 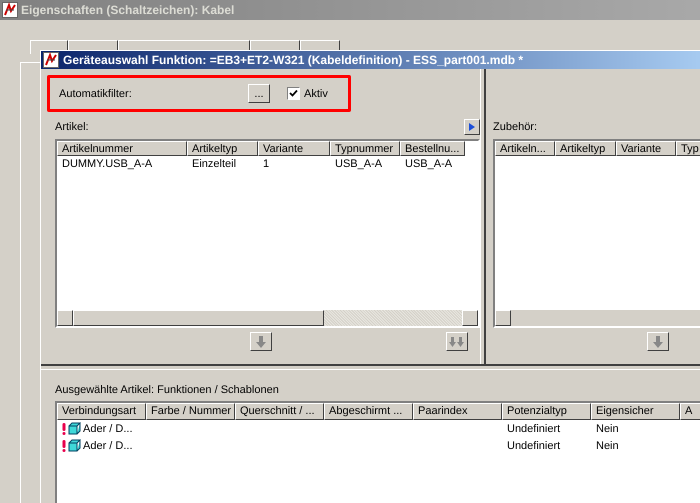 I want to click on table-cell-text: 1, so click(x=266, y=164).